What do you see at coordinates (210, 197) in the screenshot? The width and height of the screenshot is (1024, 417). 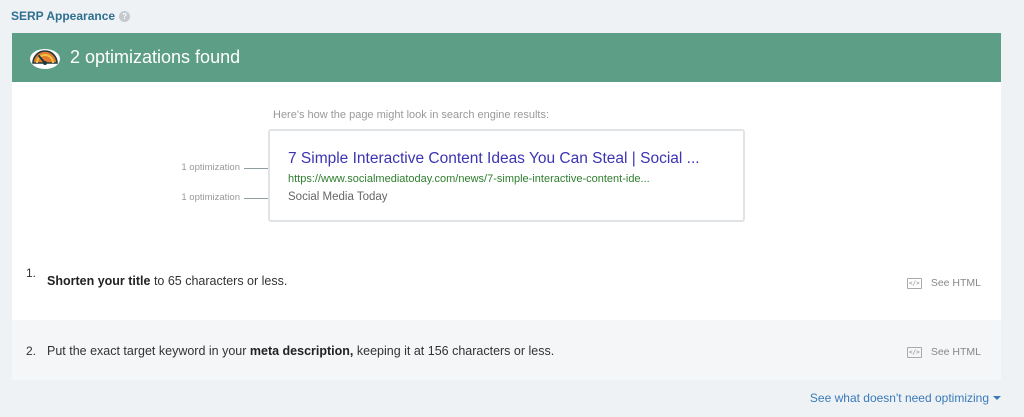 I see `site-optimization-label: 1 optimization` at bounding box center [210, 197].